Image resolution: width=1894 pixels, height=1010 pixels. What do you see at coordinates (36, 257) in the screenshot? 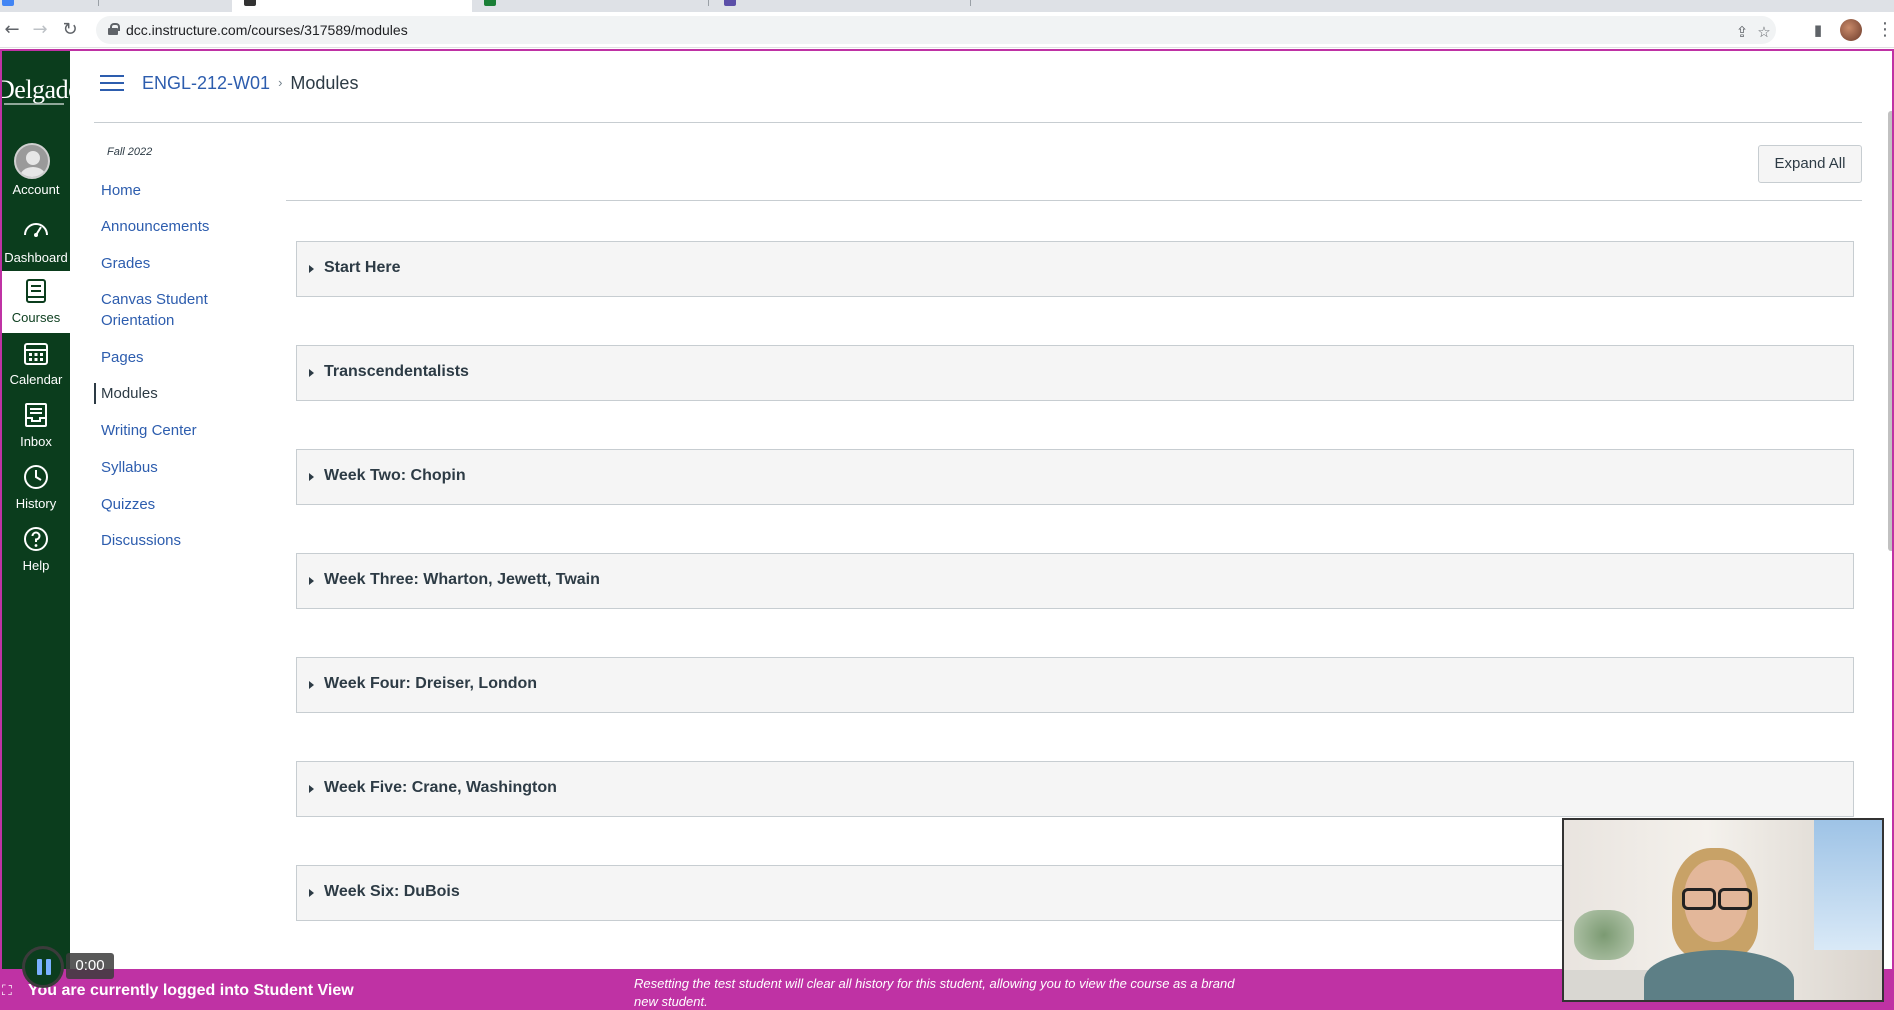
I see `global-nav-label: Dashboard` at bounding box center [36, 257].